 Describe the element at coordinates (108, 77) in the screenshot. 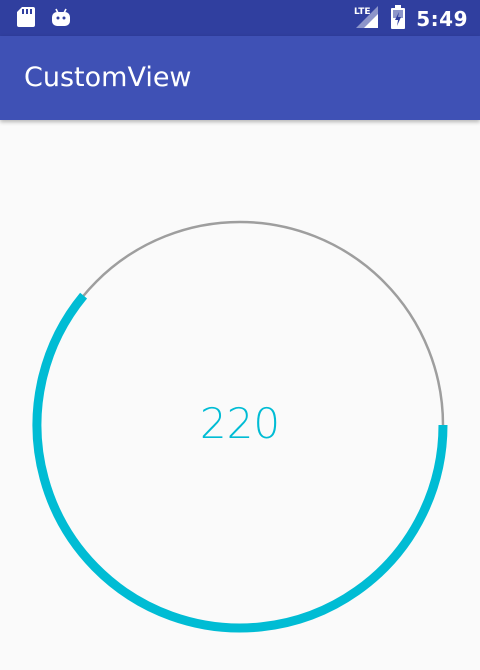

I see `app-title: CustomView` at that location.